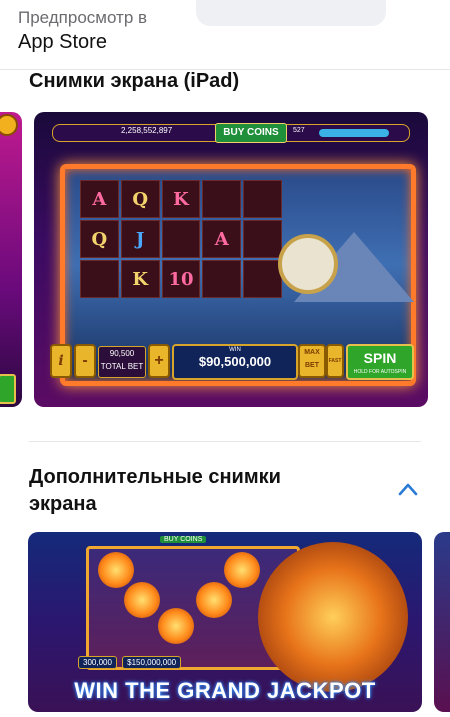  Describe the element at coordinates (291, 13) in the screenshot. I see `header-pill` at that location.